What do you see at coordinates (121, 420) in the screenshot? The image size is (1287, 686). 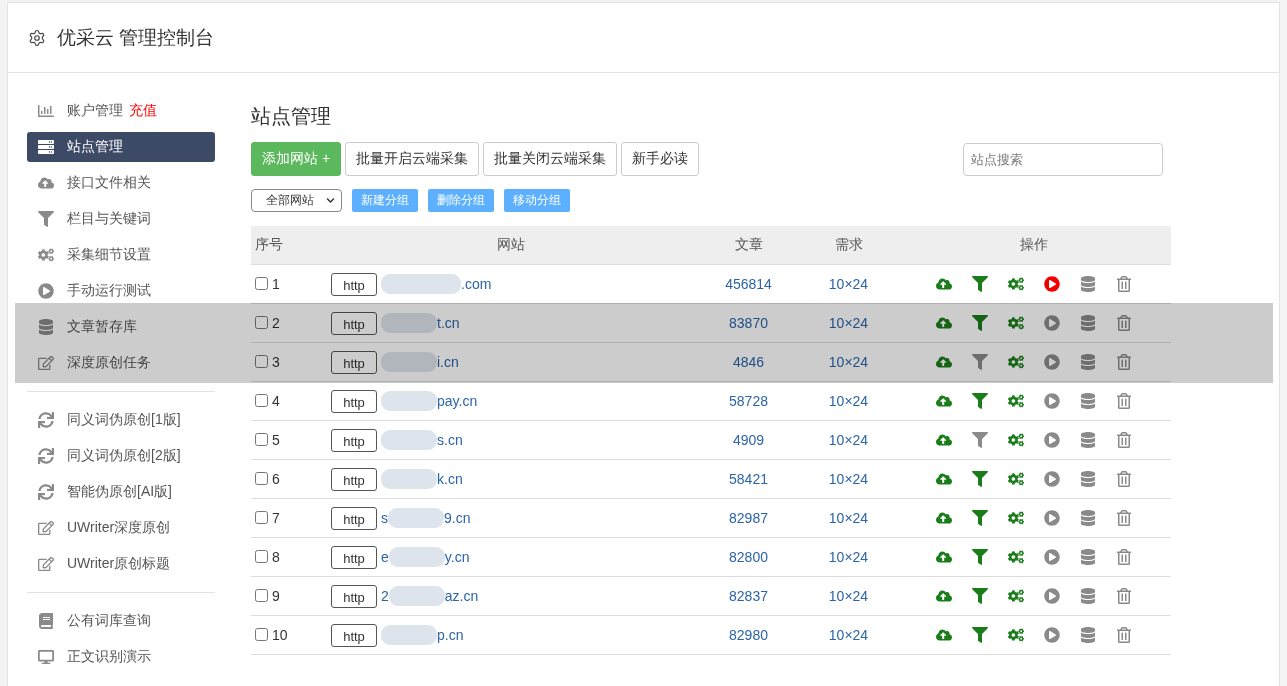 I see `sidebar-item: 同义词伪原创[1版]` at bounding box center [121, 420].